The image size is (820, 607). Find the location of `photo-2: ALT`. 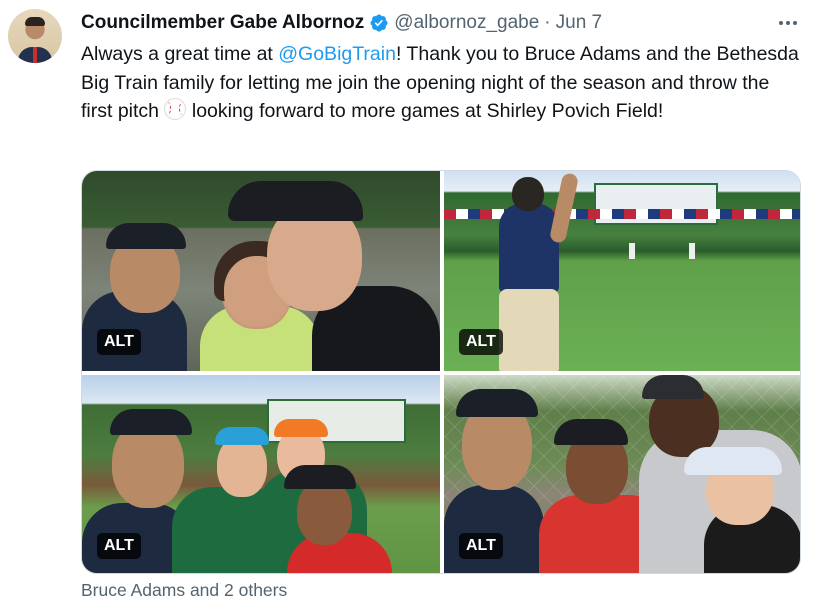

photo-2: ALT is located at coordinates (622, 271).